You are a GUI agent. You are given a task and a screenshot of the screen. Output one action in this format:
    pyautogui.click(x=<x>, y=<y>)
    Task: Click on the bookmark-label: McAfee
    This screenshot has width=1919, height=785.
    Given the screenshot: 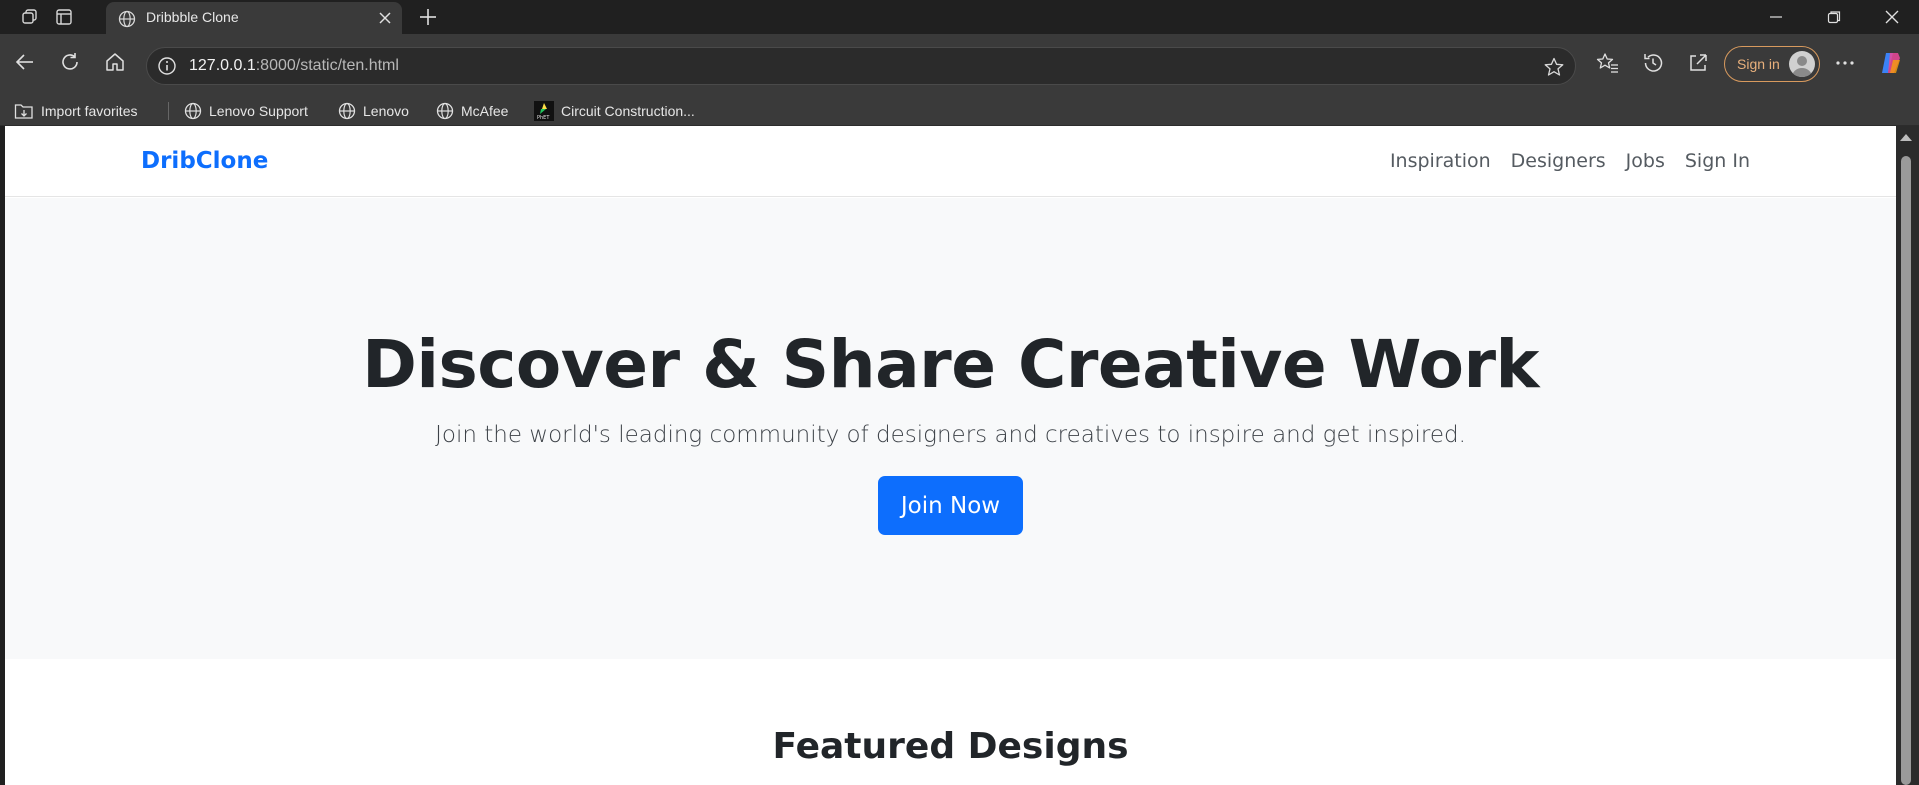 What is the action you would take?
    pyautogui.click(x=485, y=111)
    